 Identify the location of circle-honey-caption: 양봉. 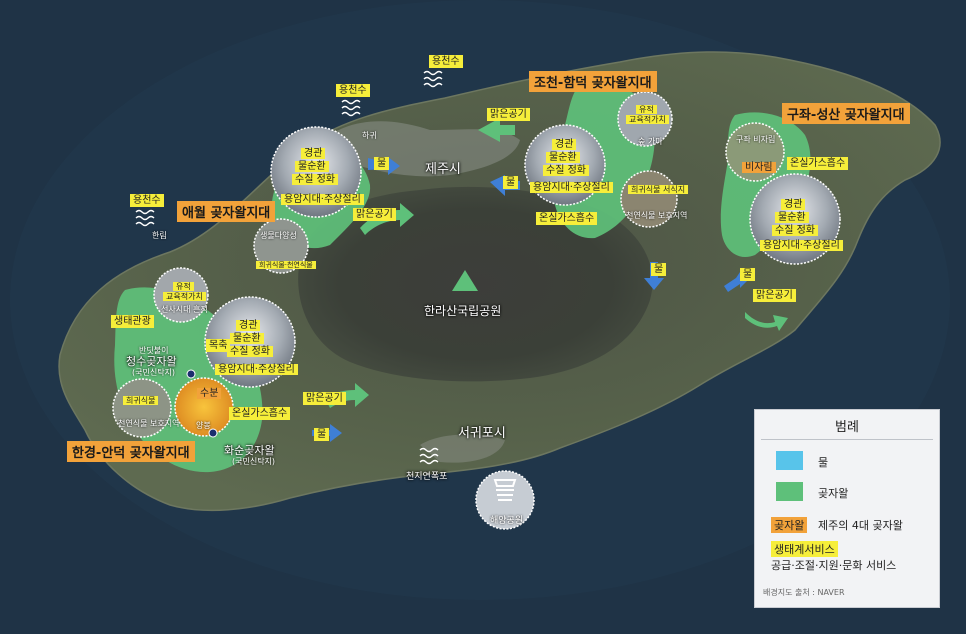
(203, 425).